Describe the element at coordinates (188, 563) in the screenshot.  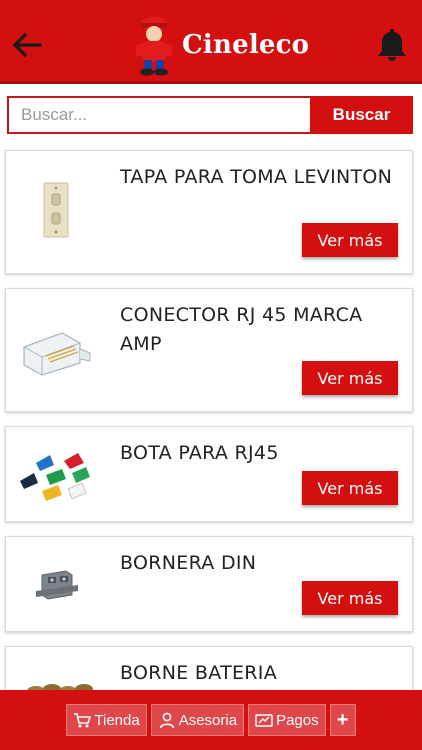
I see `product-name: BORNERA DIN` at that location.